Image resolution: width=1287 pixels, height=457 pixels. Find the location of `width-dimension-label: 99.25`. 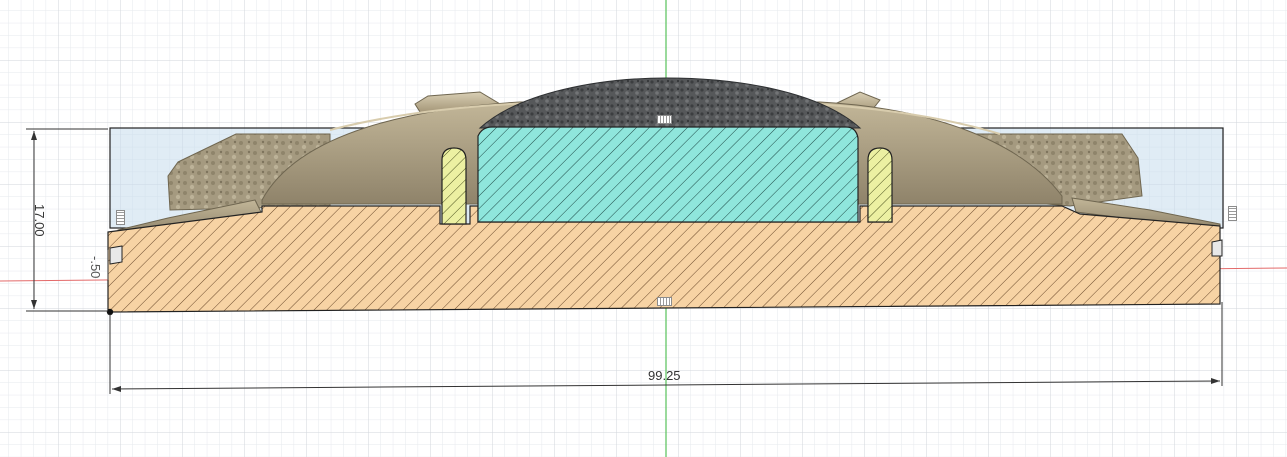

width-dimension-label: 99.25 is located at coordinates (664, 375).